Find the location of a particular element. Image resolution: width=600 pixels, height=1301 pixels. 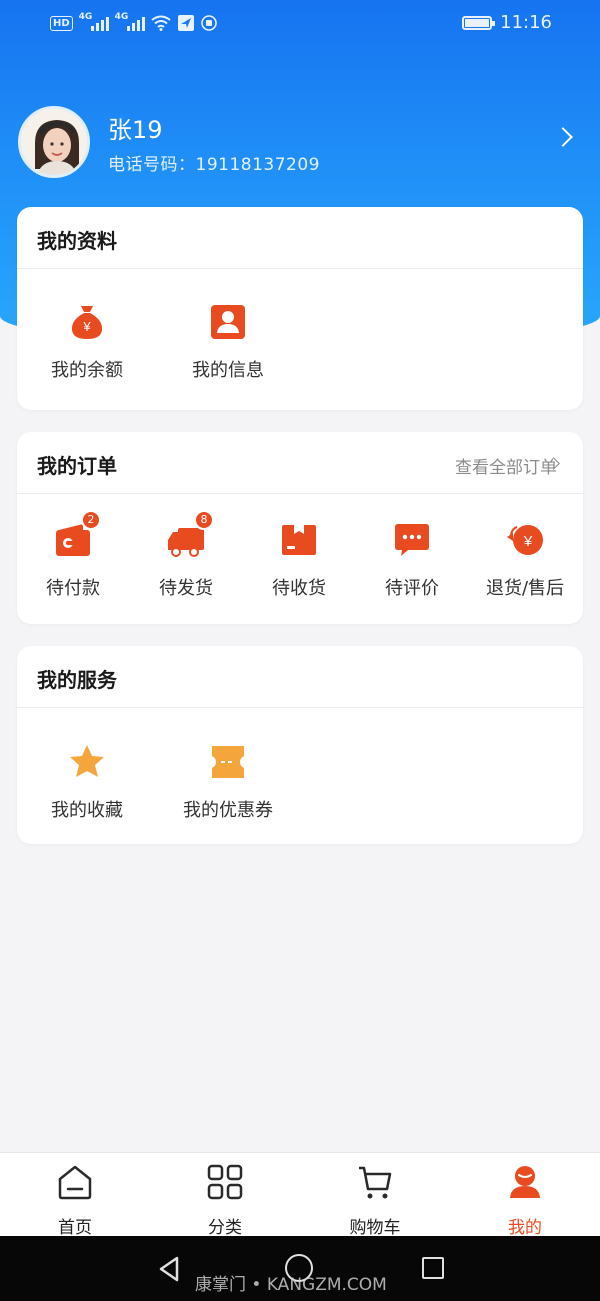

tab-cart: 购物车 is located at coordinates (375, 1200).